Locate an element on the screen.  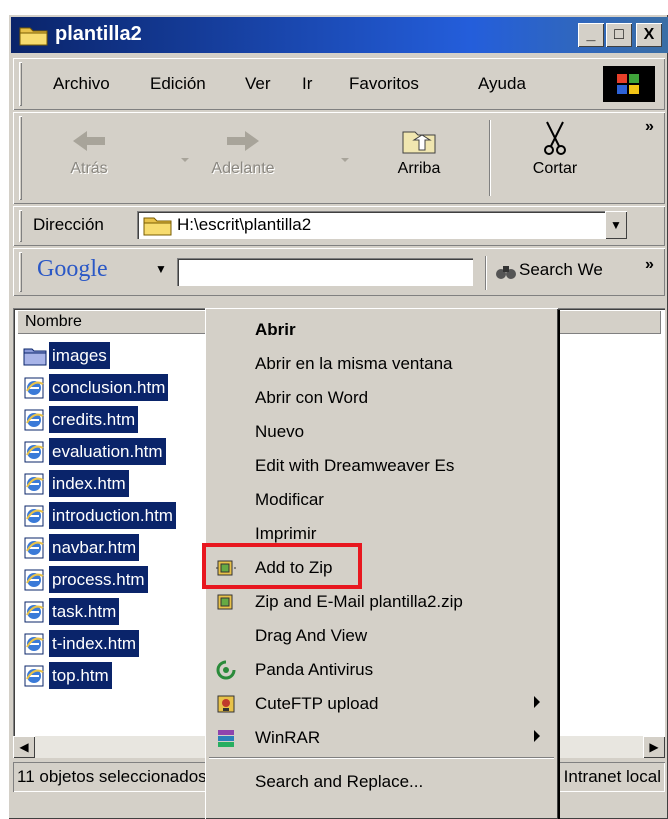
google-menu-arrow: ▼ is located at coordinates (161, 269).